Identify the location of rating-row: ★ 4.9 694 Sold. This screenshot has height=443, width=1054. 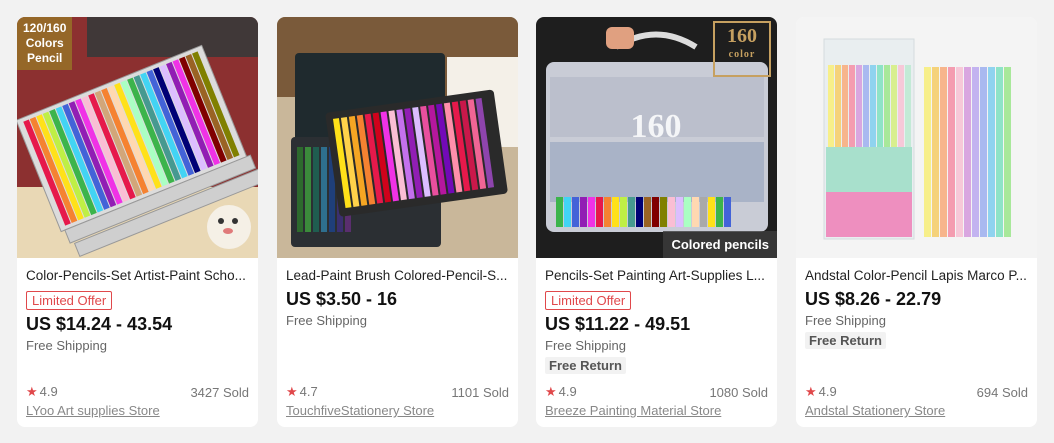
(916, 392).